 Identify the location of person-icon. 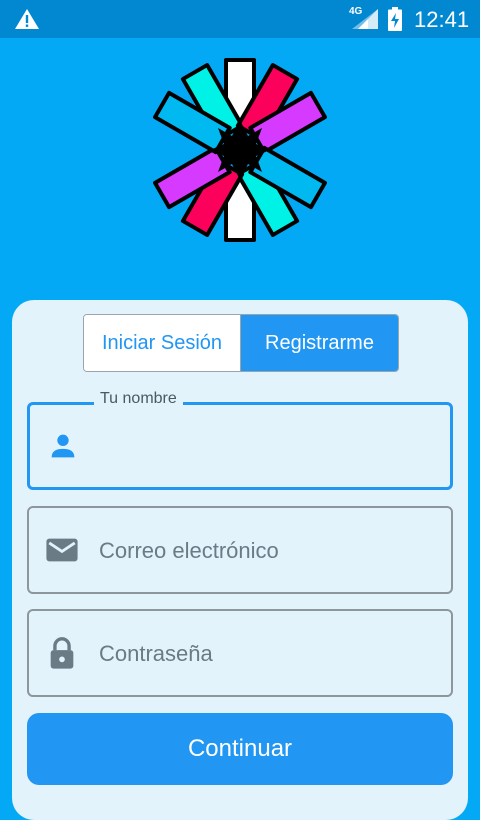
(63, 446).